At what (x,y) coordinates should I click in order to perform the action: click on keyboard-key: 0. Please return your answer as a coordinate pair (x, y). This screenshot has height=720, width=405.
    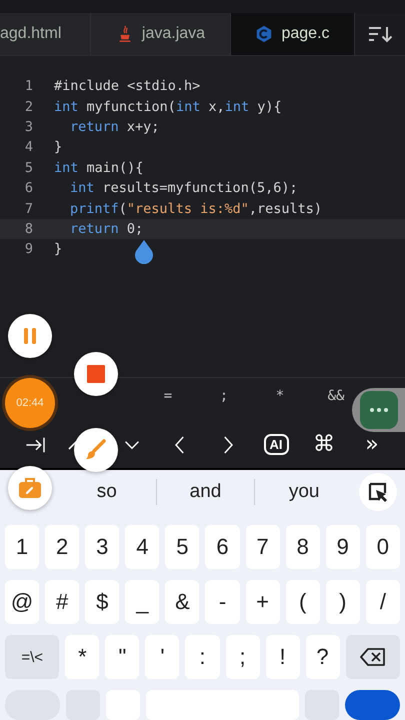
    Looking at the image, I should click on (383, 547).